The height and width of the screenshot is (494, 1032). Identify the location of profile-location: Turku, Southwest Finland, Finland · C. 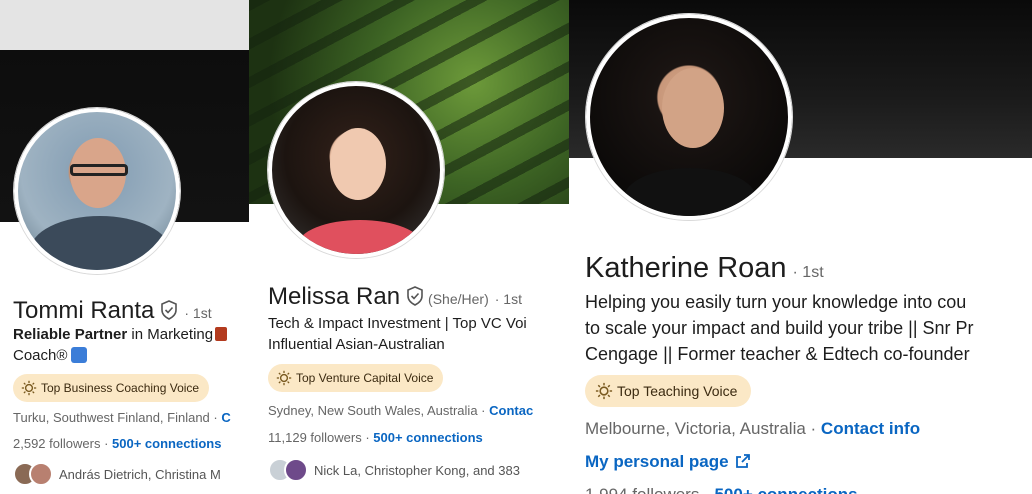
(122, 417).